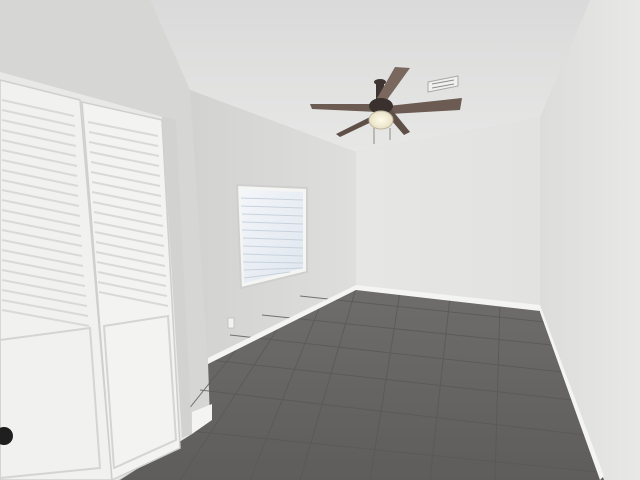 The image size is (640, 480). What do you see at coordinates (271, 236) in the screenshot?
I see `window-with-blinds` at bounding box center [271, 236].